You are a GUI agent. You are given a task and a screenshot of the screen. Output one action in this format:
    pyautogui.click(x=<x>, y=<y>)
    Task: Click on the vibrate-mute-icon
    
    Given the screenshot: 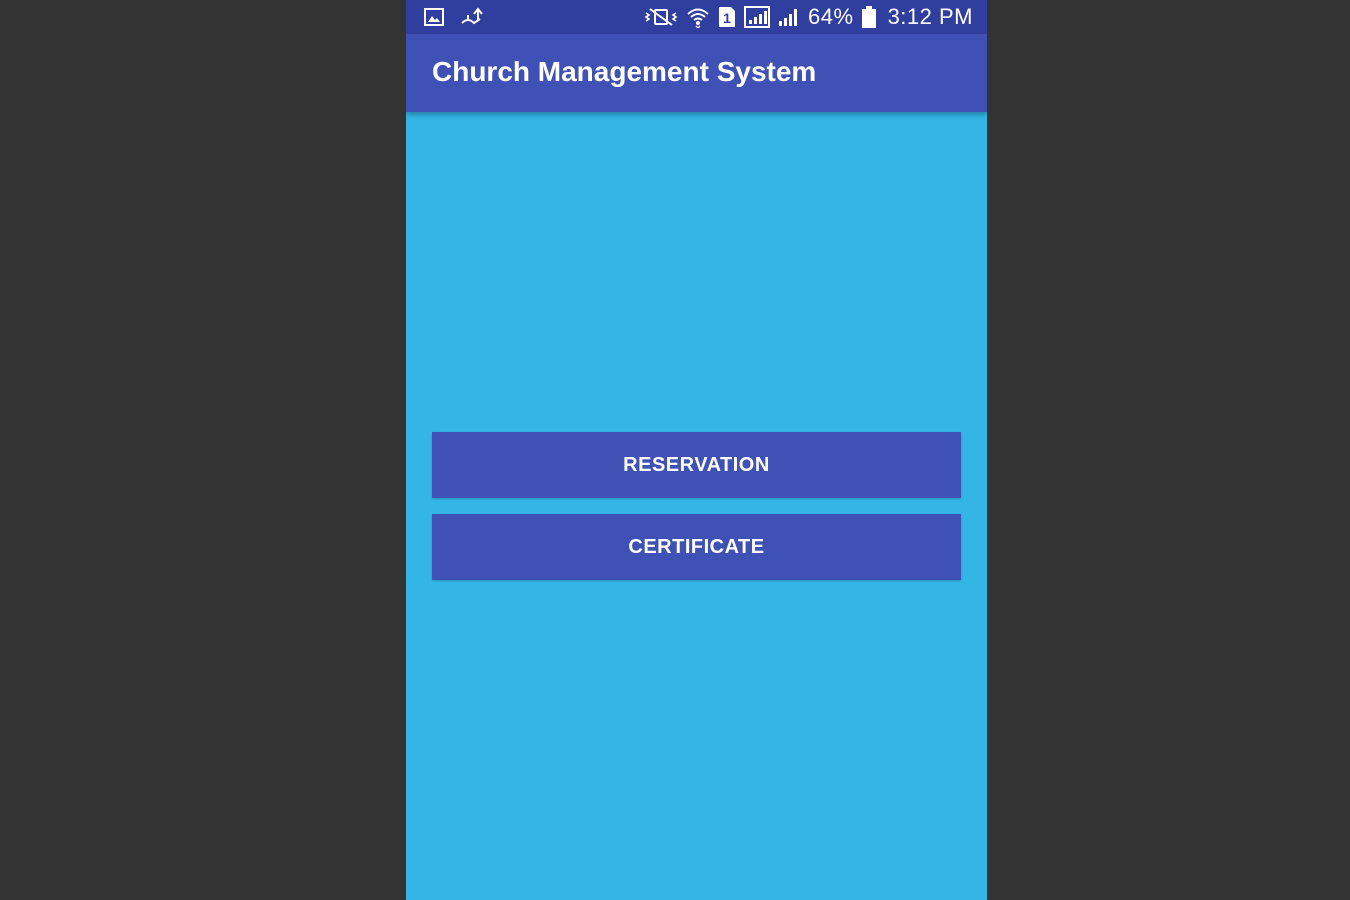 What is the action you would take?
    pyautogui.click(x=661, y=17)
    